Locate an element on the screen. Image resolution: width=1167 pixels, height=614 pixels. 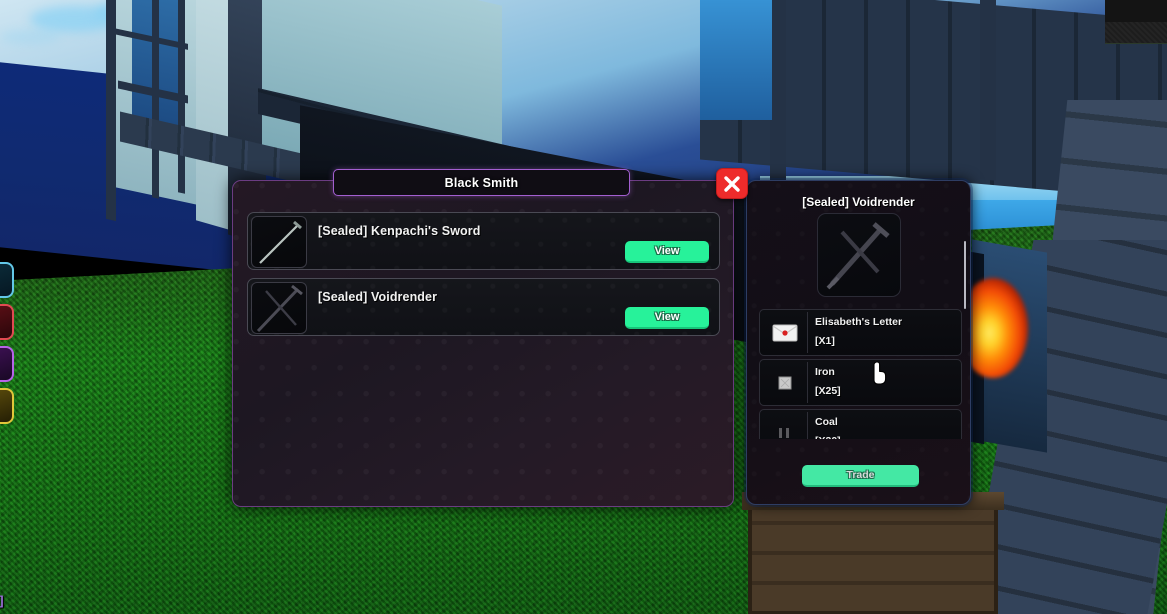
ingredient-list: Elisabeth's Letter [X1] Iron [X25] Coal is located at coordinates (860, 374).